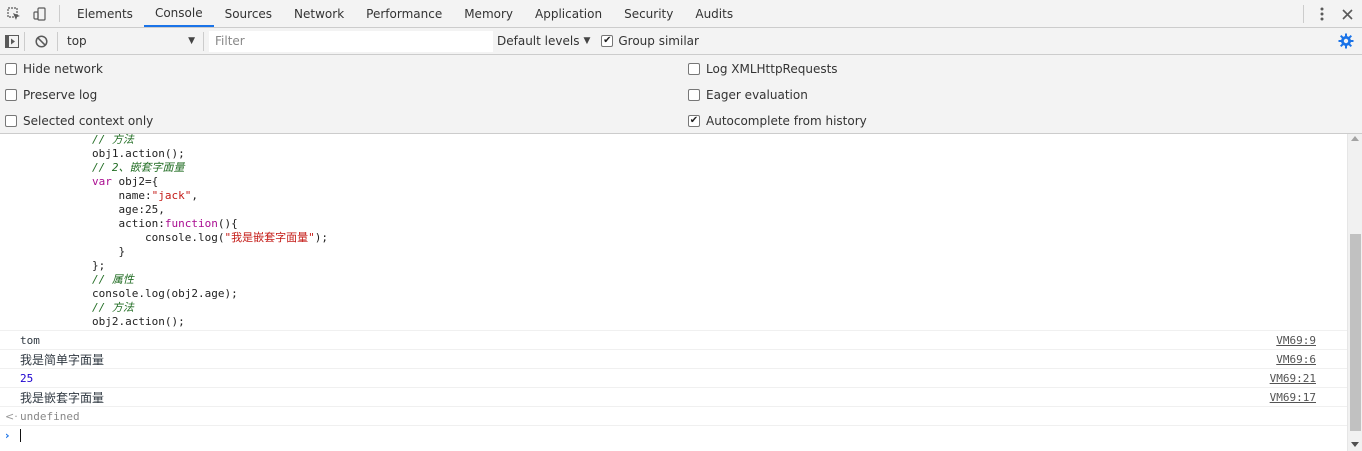 The height and width of the screenshot is (451, 1362). I want to click on tab-memory: Memory, so click(488, 13).